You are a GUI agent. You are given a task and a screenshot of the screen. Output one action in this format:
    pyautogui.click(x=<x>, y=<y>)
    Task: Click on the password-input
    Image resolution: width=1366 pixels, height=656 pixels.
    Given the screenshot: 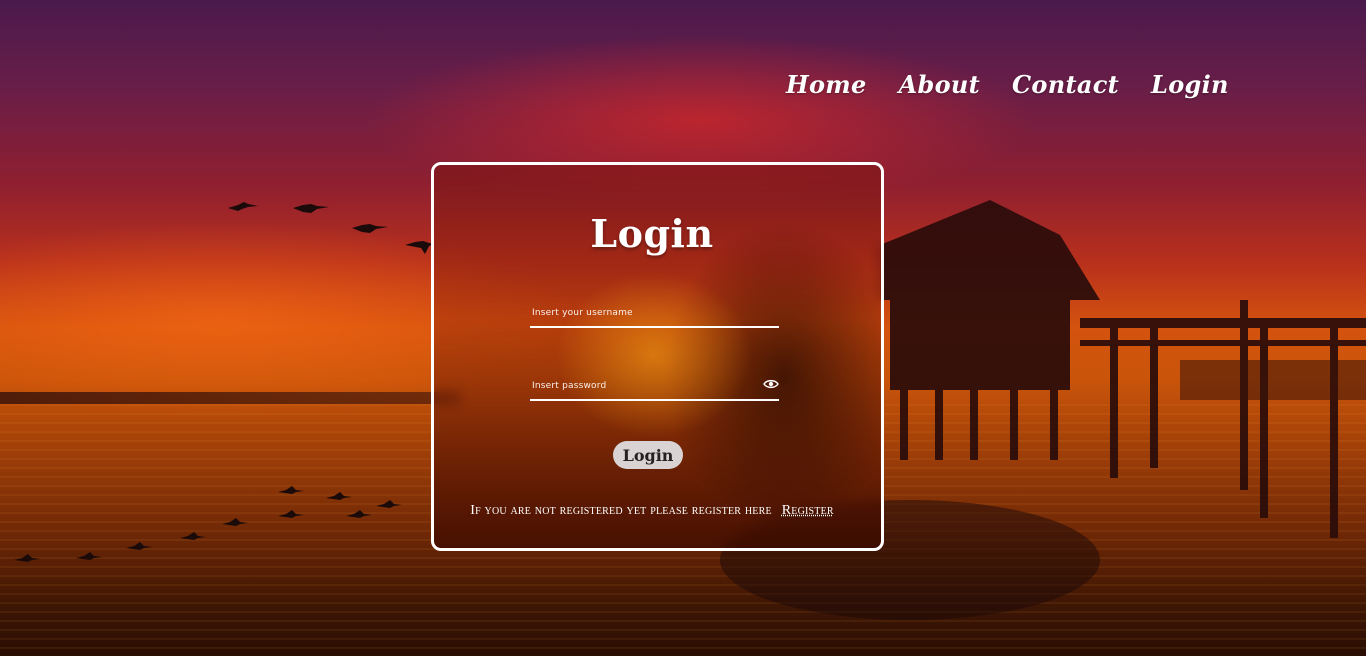 What is the action you would take?
    pyautogui.click(x=656, y=385)
    